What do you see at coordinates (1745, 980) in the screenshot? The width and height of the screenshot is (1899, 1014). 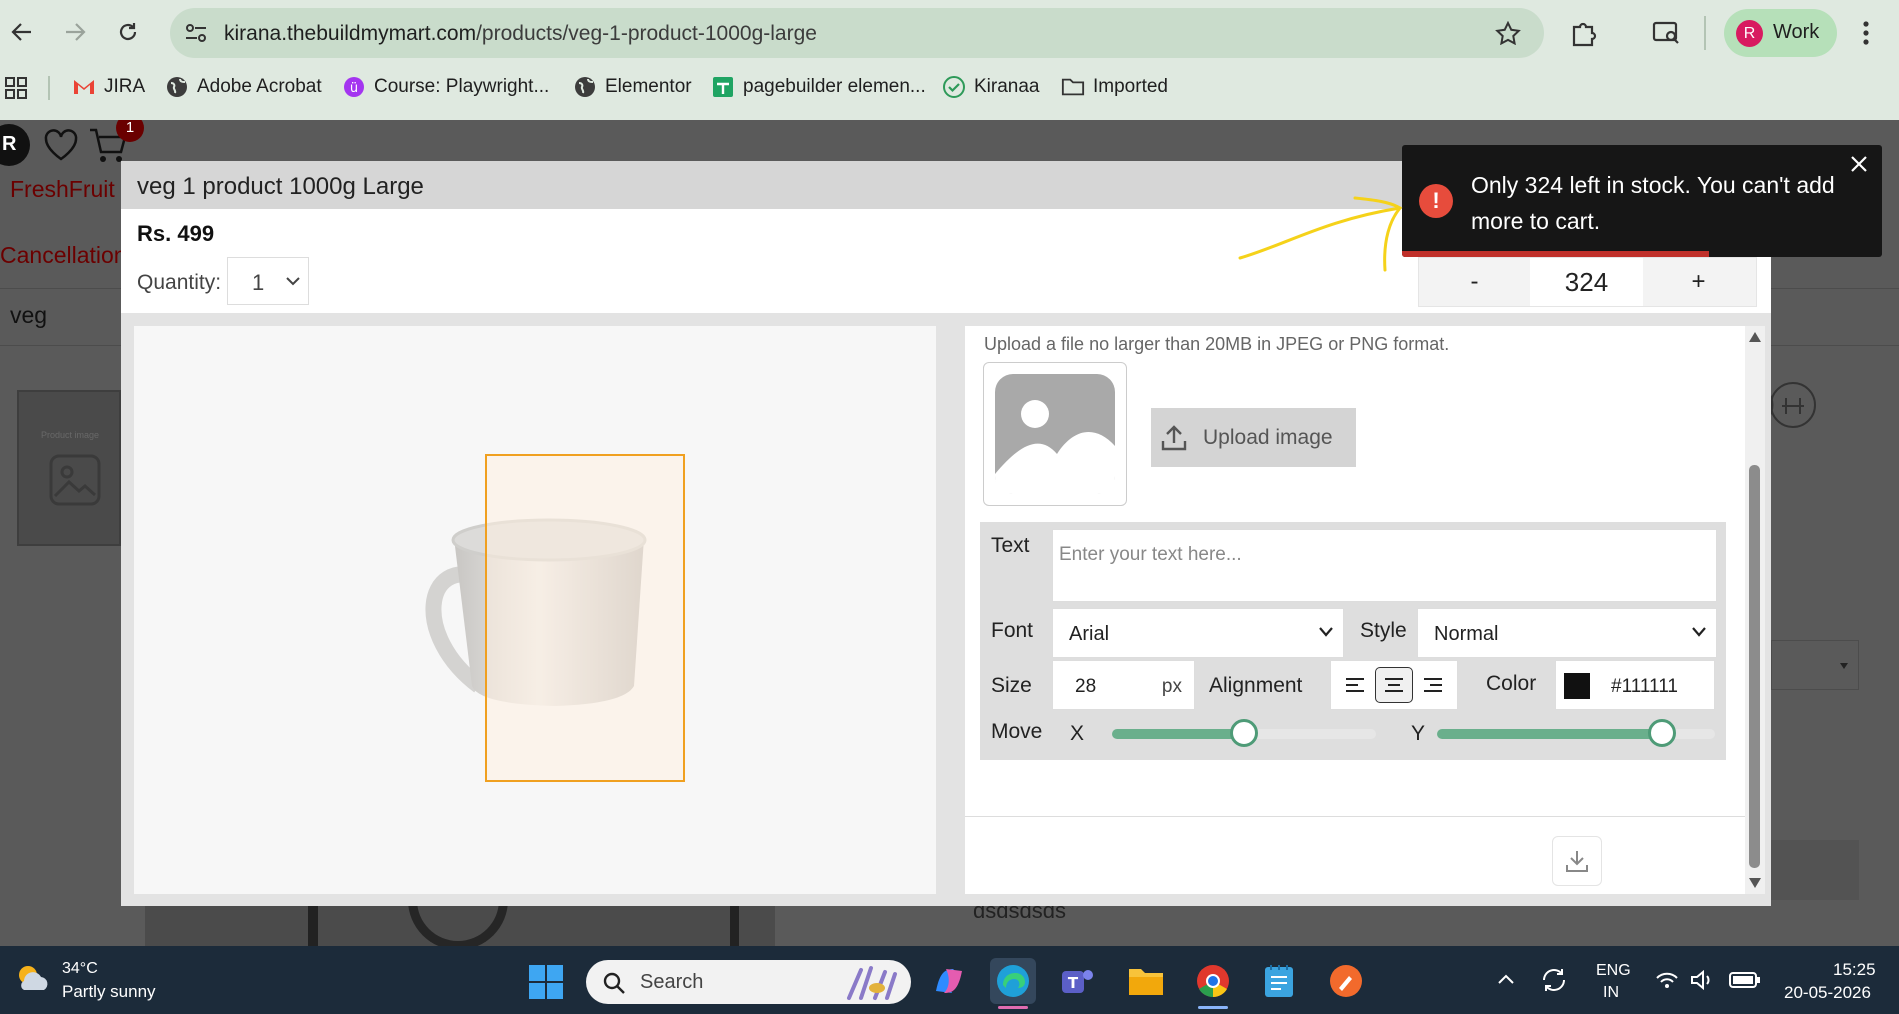 I see `battery-icon` at bounding box center [1745, 980].